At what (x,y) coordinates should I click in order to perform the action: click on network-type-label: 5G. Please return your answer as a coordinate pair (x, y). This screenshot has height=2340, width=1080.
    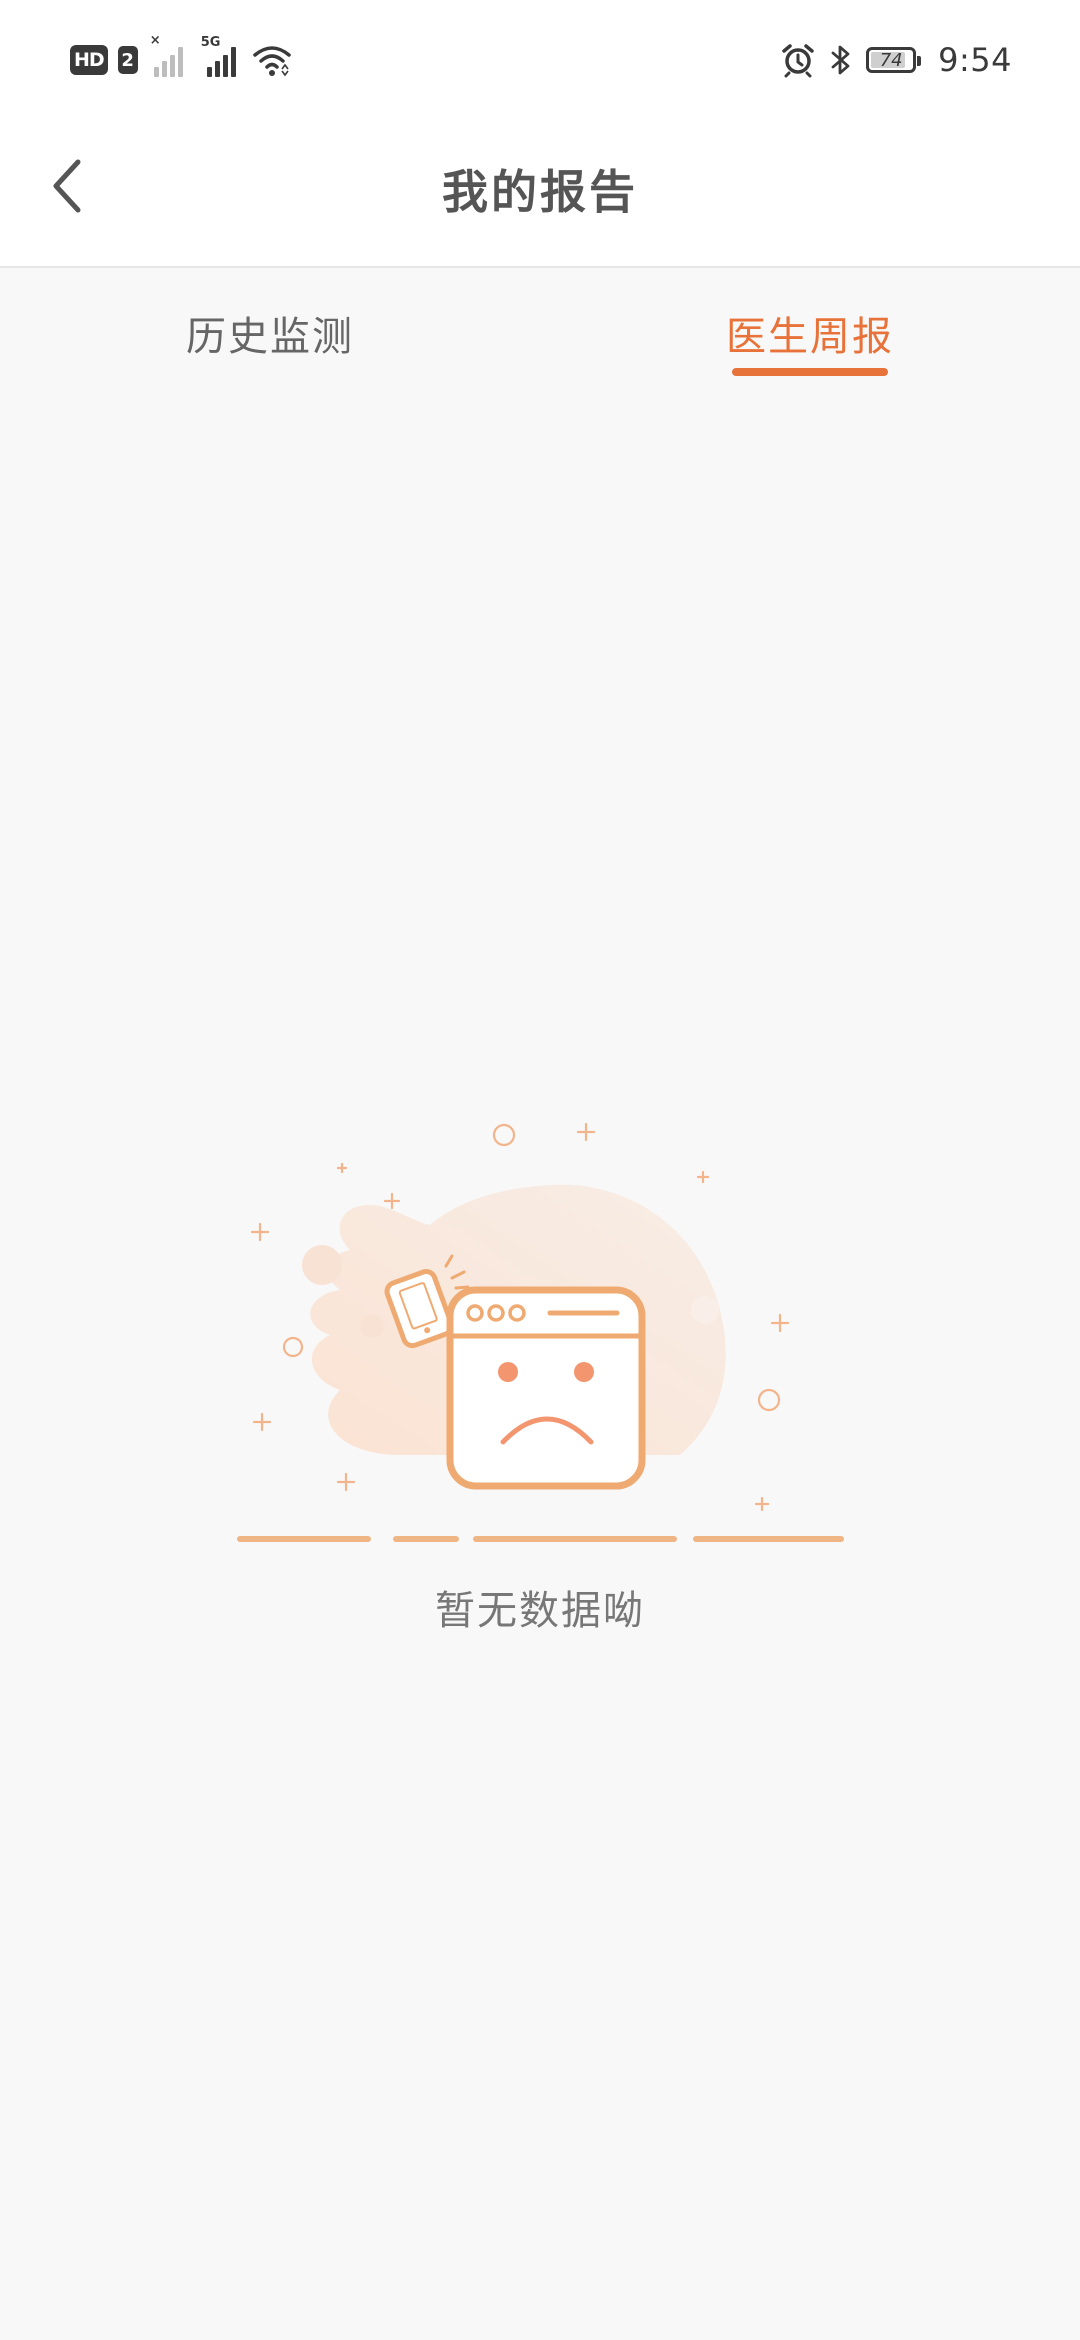
    Looking at the image, I should click on (210, 42).